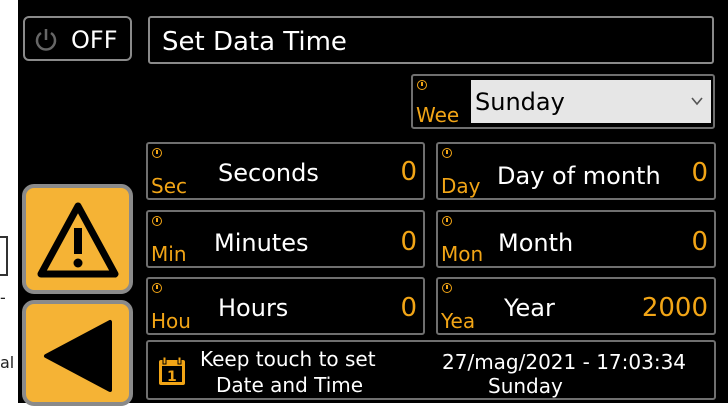 The width and height of the screenshot is (728, 406). I want to click on day-of-month-value: 0, so click(699, 173).